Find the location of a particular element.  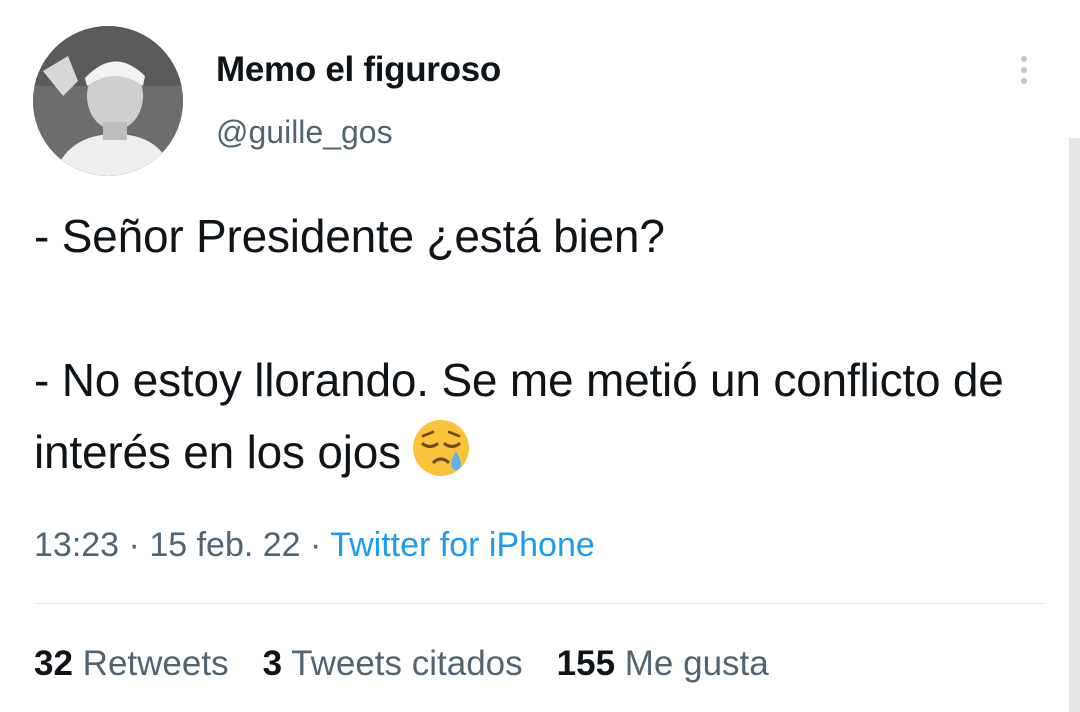

likes-count: 155 is located at coordinates (586, 663).